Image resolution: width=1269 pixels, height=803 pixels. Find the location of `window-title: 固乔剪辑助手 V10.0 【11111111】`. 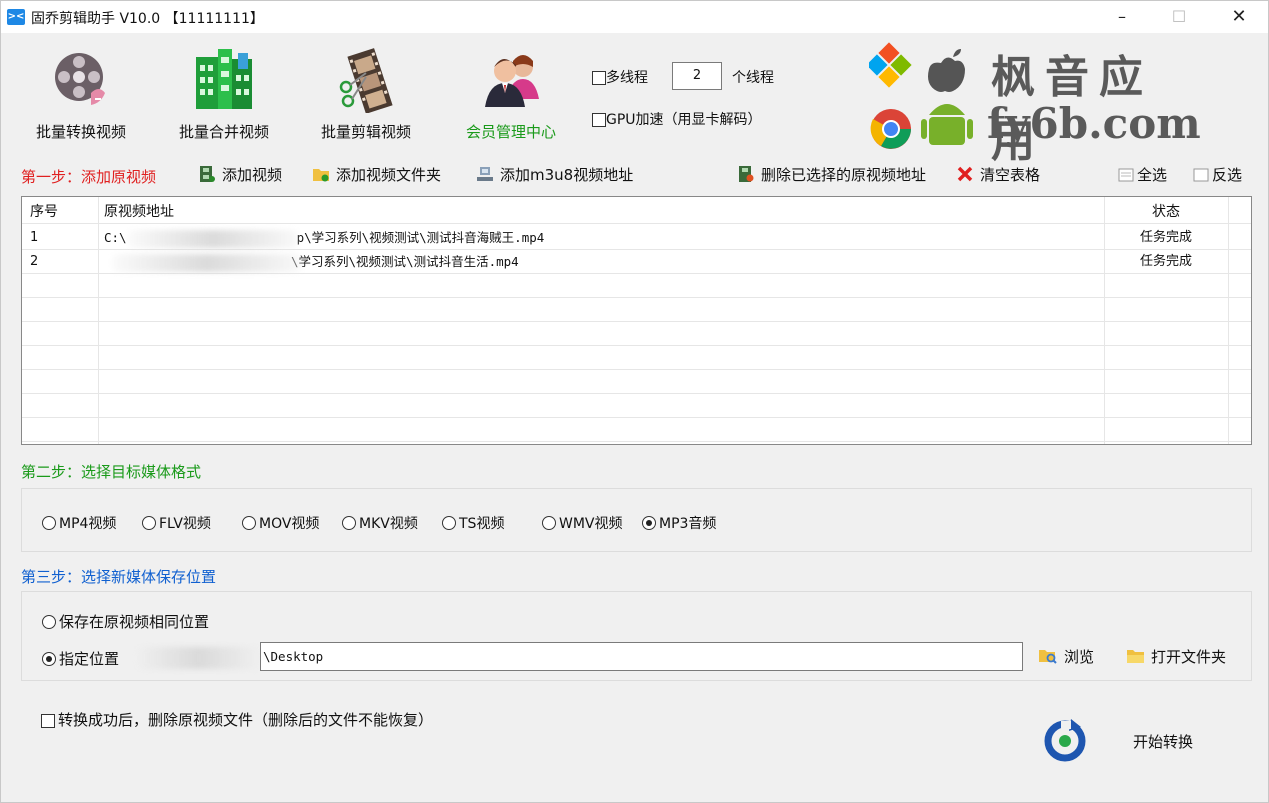

window-title: 固乔剪辑助手 V10.0 【11111111】 is located at coordinates (147, 19).